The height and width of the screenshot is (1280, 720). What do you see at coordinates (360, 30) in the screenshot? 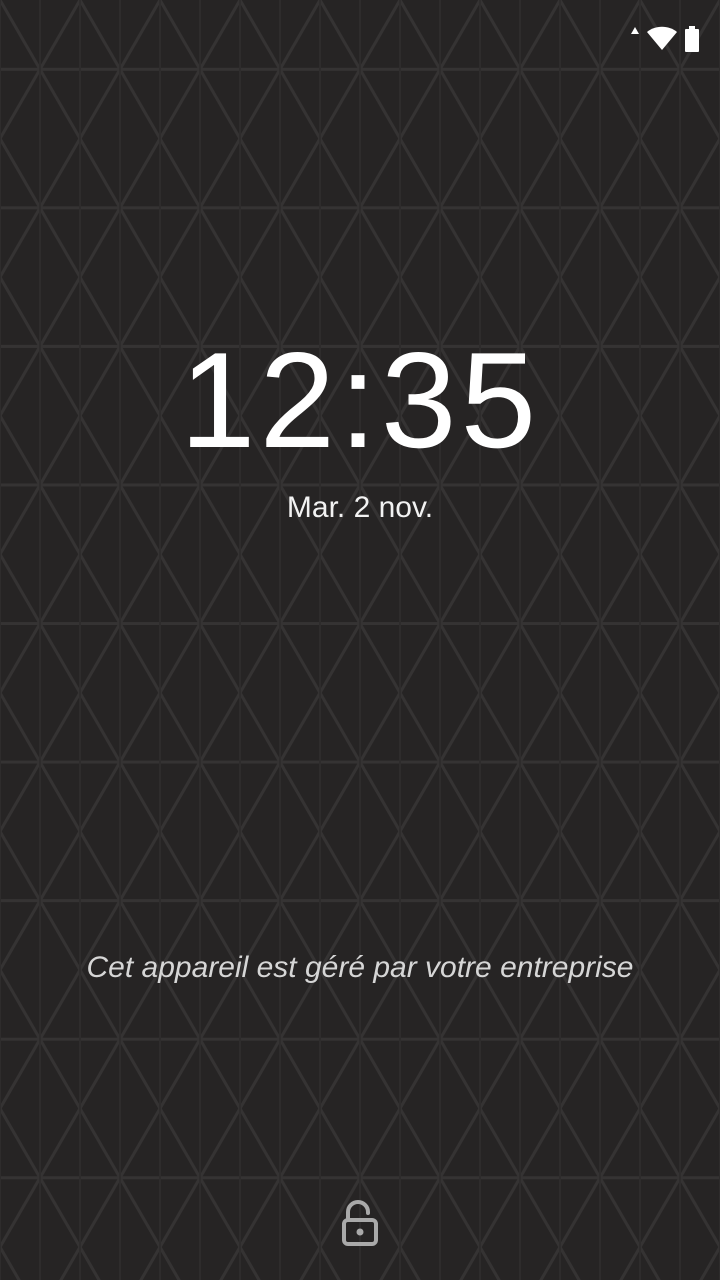
I see `status-bar` at bounding box center [360, 30].